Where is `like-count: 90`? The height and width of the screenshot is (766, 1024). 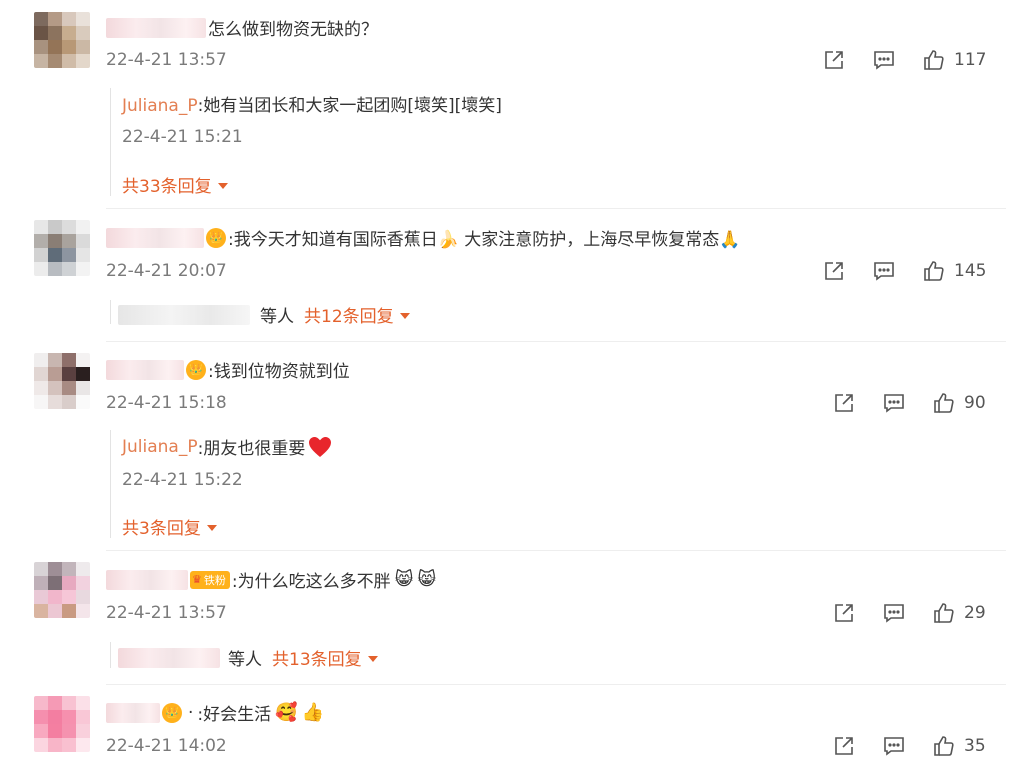 like-count: 90 is located at coordinates (975, 403).